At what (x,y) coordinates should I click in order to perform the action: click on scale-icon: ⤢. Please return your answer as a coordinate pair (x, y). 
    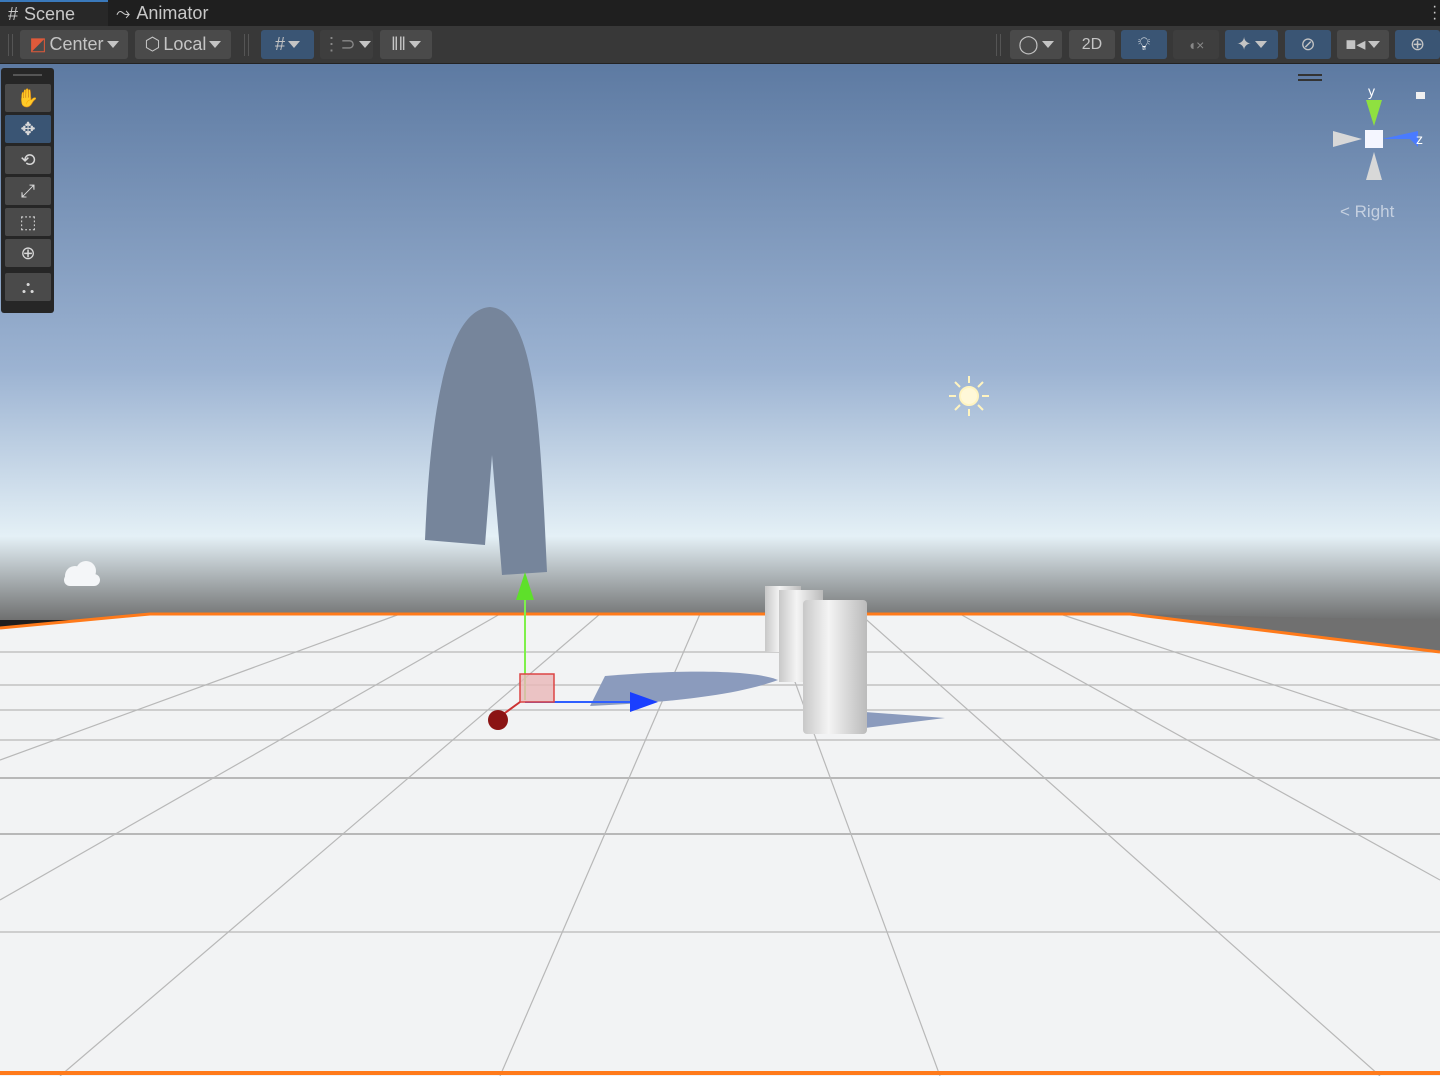
    Looking at the image, I should click on (28, 190).